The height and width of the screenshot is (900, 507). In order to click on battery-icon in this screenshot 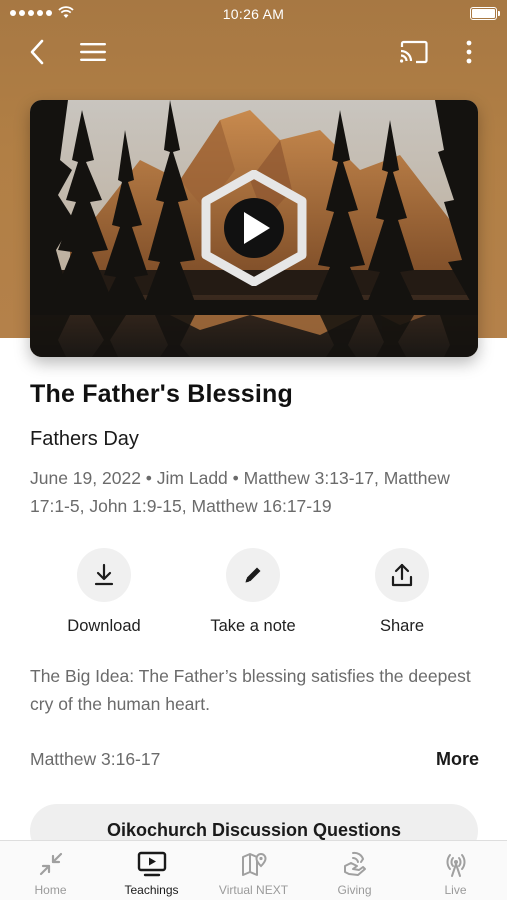, I will do `click(485, 13)`.